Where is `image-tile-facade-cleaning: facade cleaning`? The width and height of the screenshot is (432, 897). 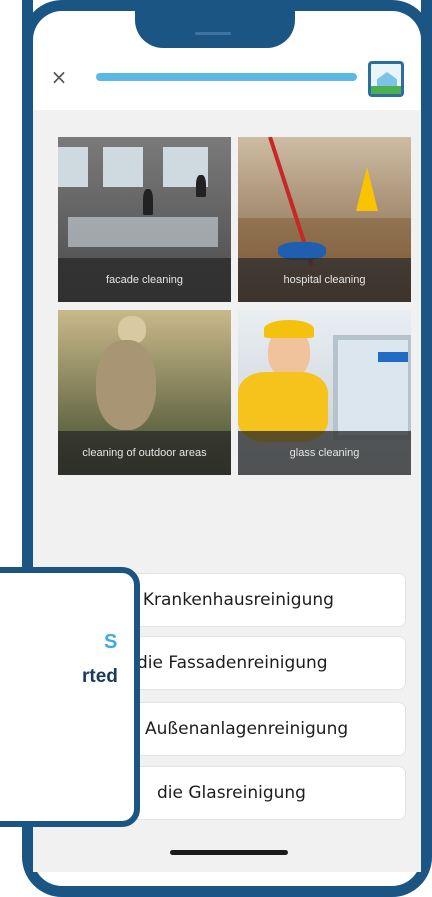 image-tile-facade-cleaning: facade cleaning is located at coordinates (144, 219).